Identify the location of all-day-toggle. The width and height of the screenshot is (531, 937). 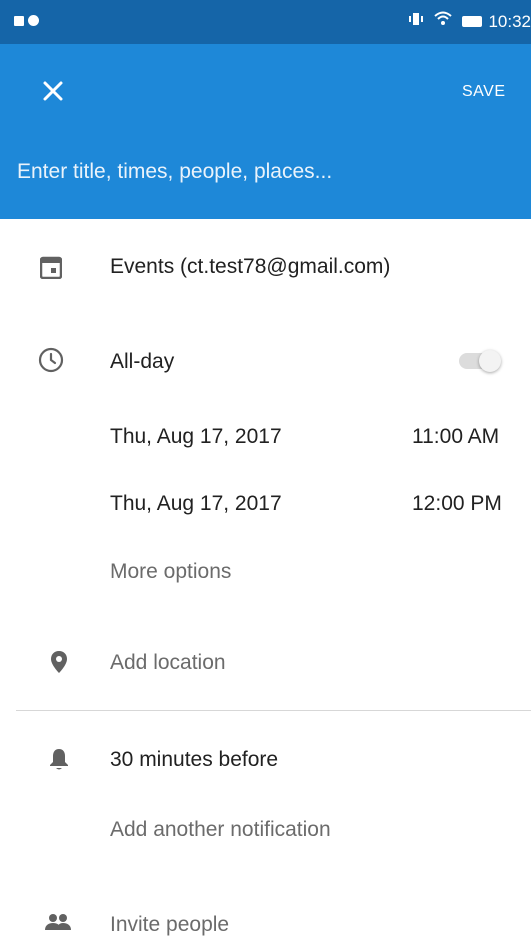
(480, 361).